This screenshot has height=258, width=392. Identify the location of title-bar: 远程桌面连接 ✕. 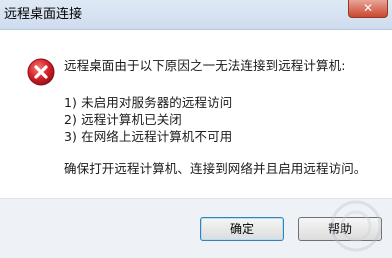
(196, 15).